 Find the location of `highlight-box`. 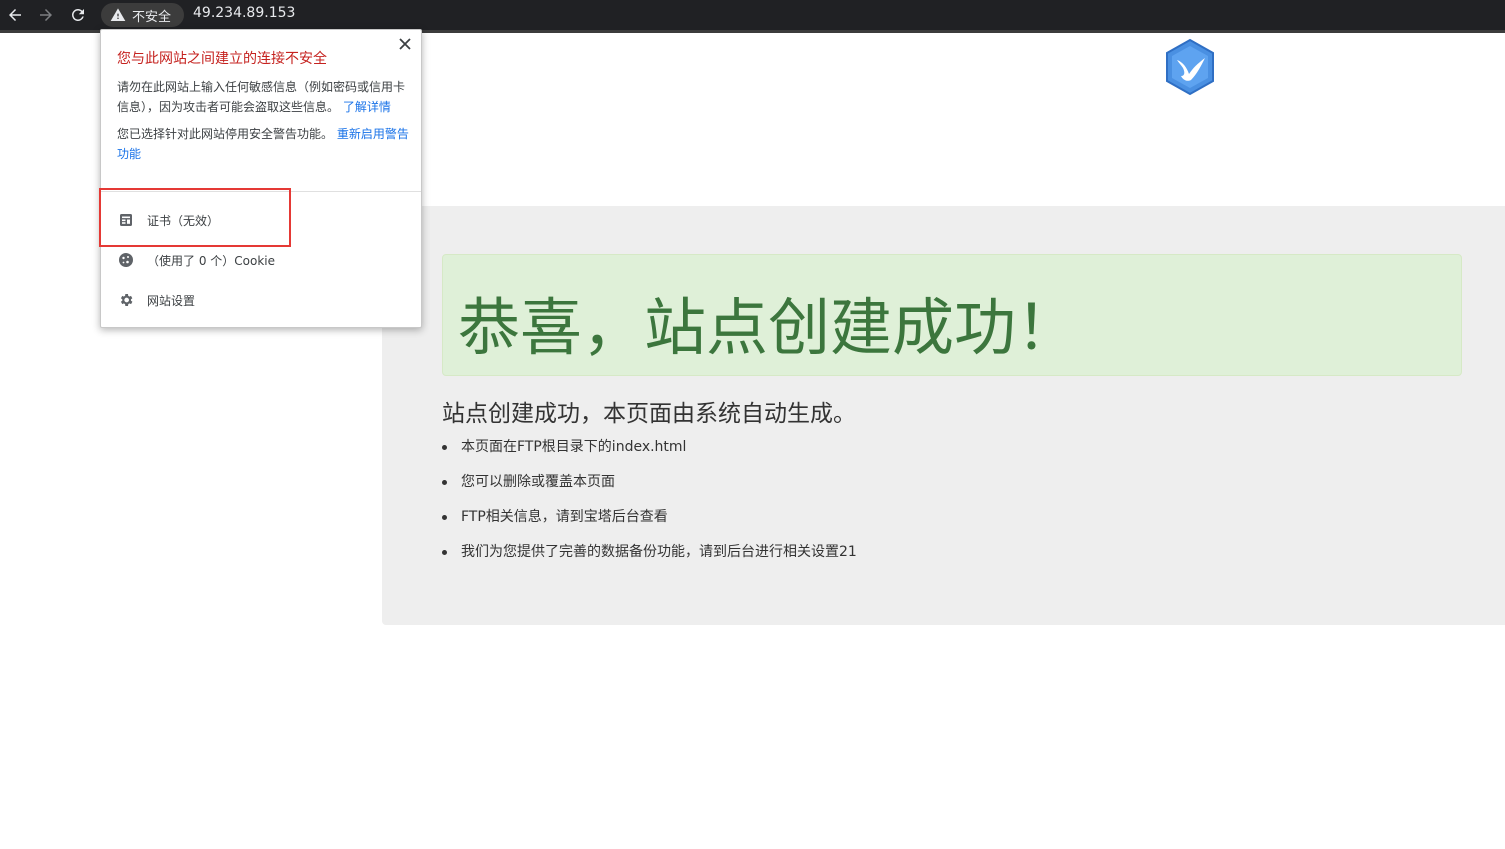

highlight-box is located at coordinates (195, 217).